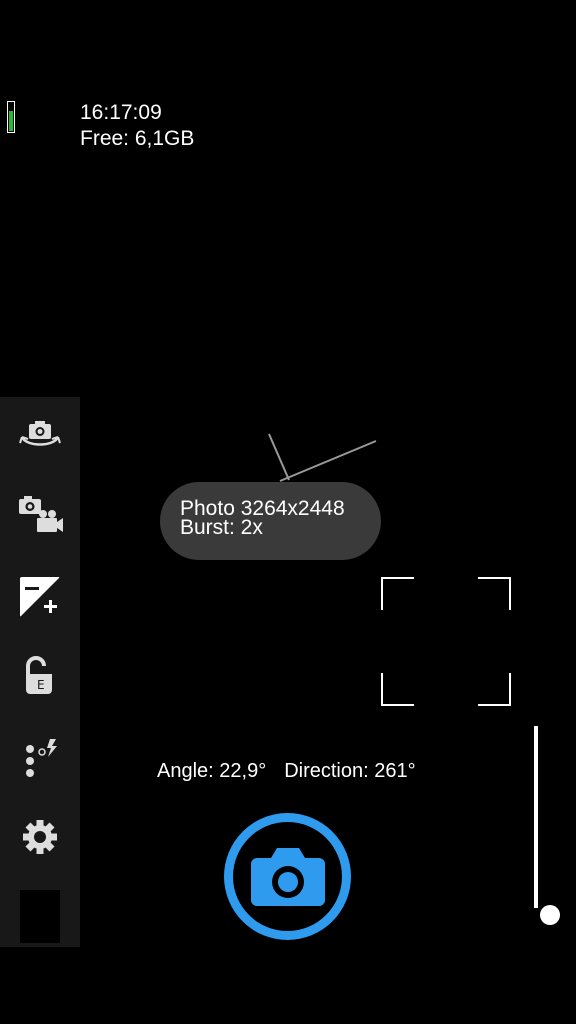  I want to click on orientation-readout: Angle: 22,9° Direction: 261°, so click(286, 771).